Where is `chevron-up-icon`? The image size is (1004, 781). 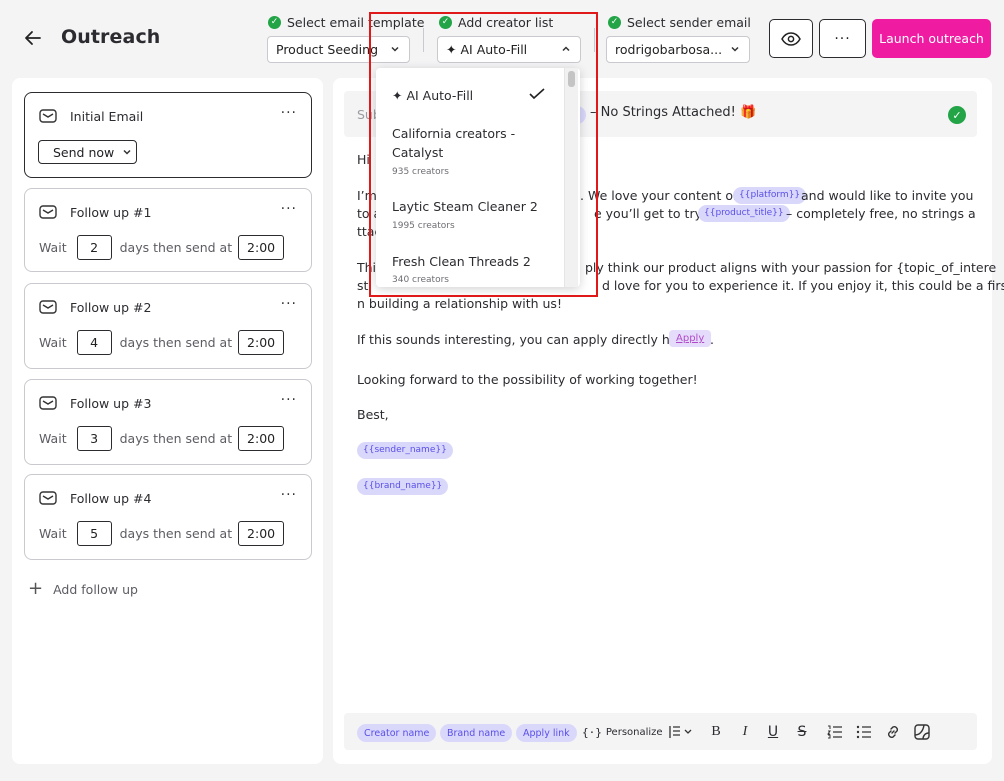 chevron-up-icon is located at coordinates (566, 50).